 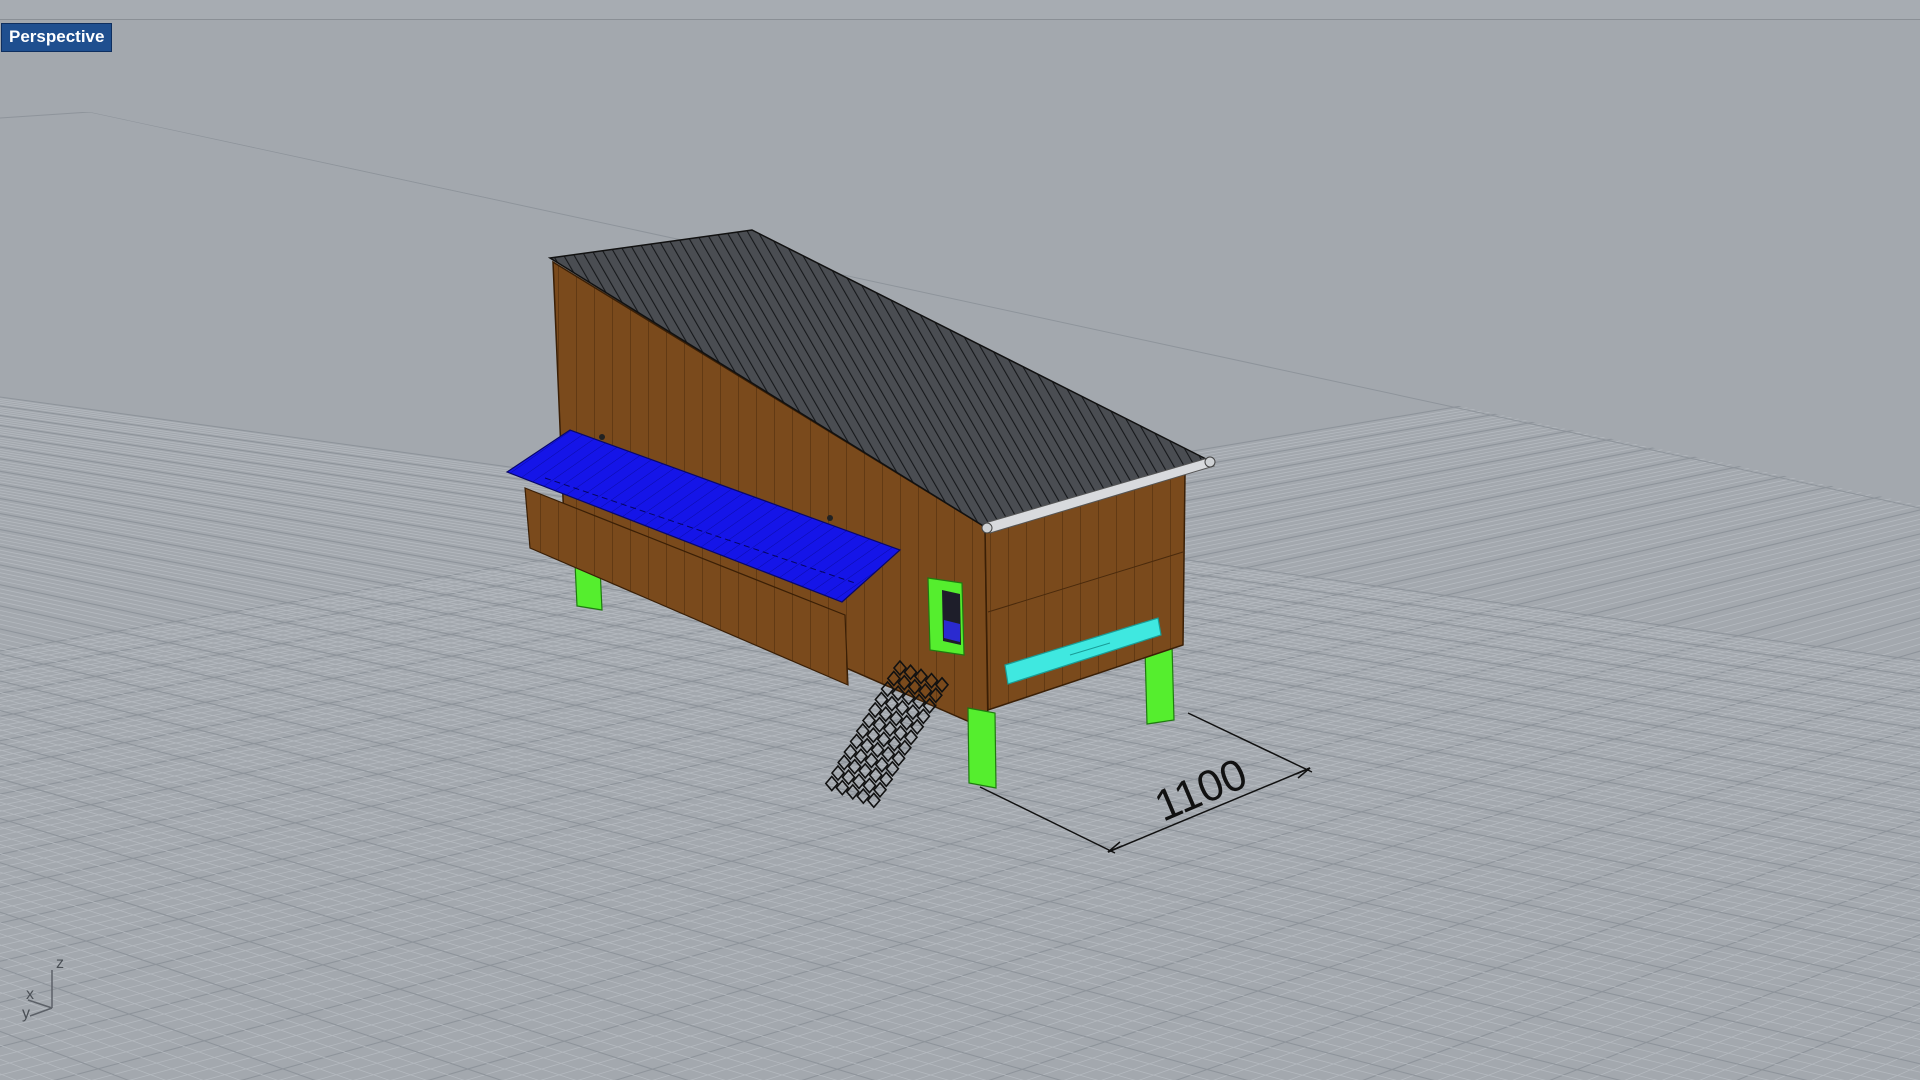 I want to click on axis-y-label: y, so click(x=26, y=1013).